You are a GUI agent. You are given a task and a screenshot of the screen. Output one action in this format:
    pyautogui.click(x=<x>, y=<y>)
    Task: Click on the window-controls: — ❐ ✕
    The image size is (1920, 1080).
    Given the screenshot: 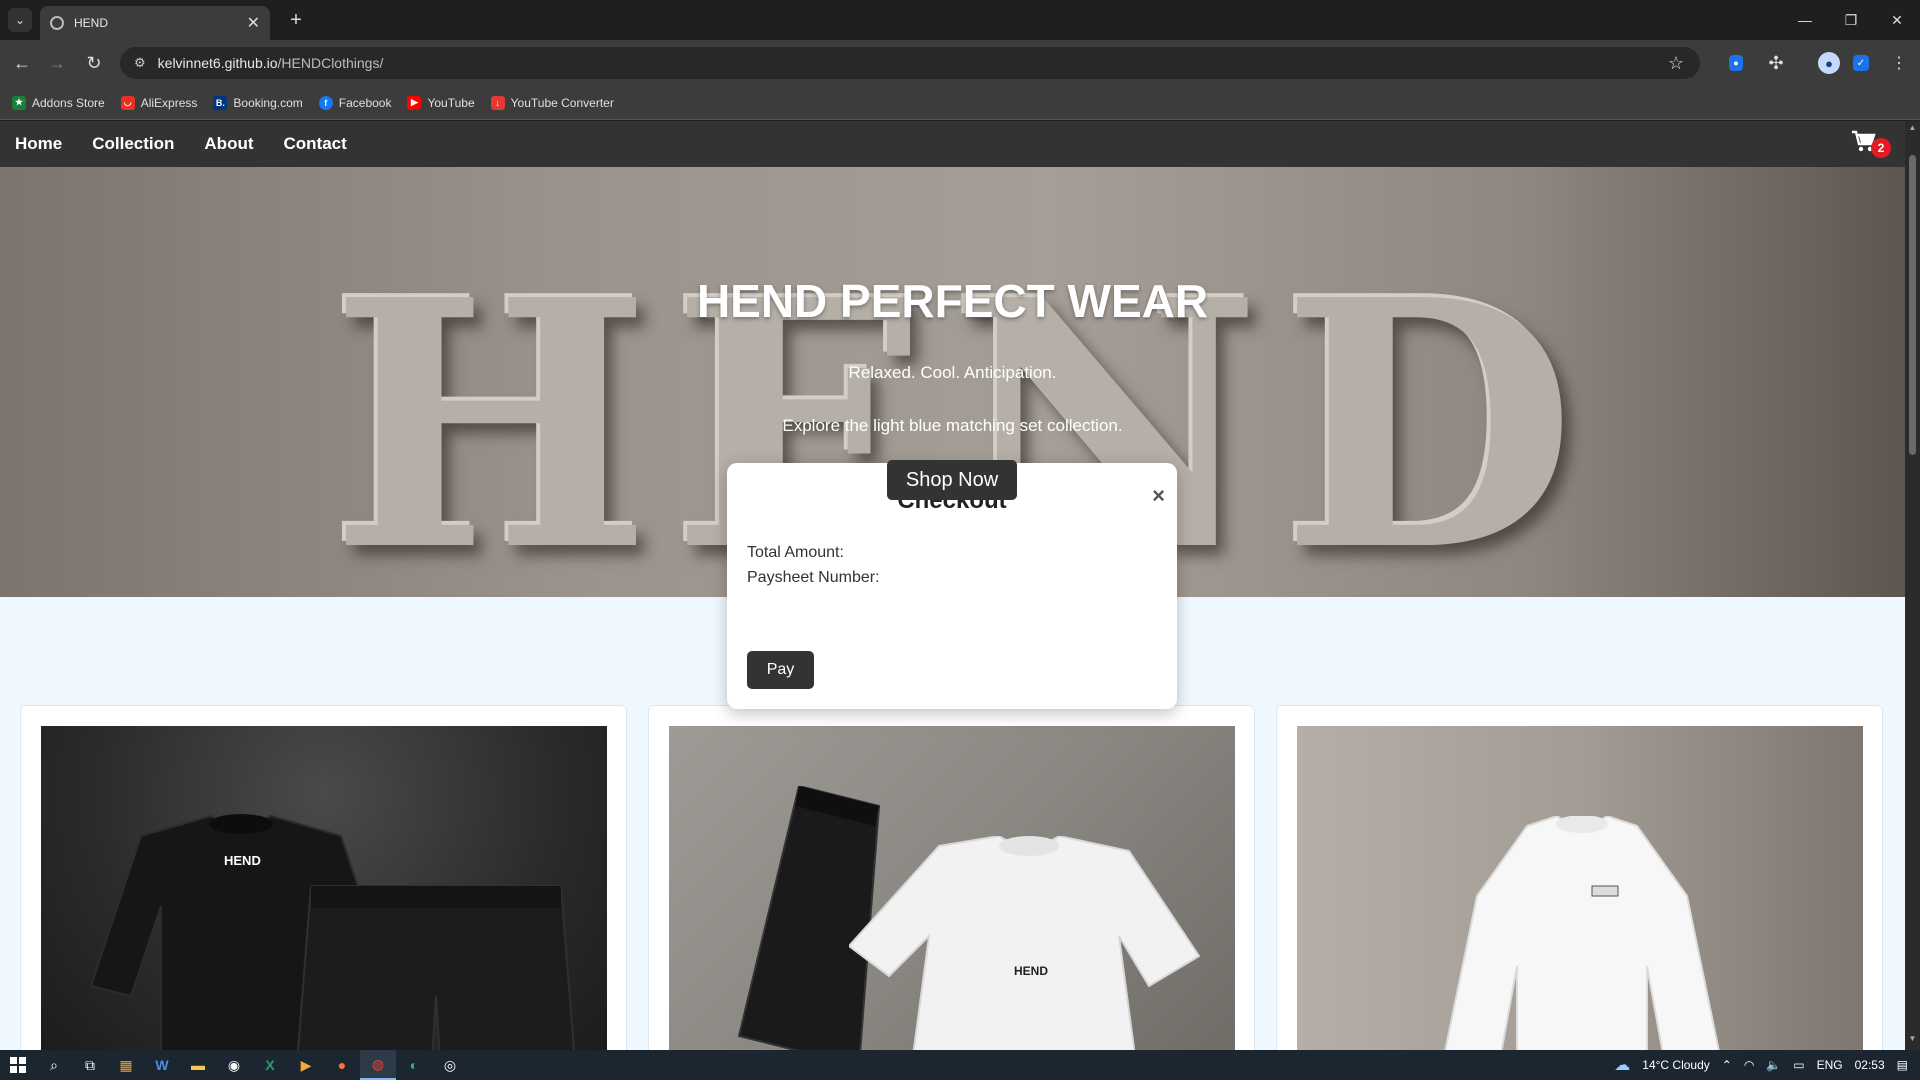 What is the action you would take?
    pyautogui.click(x=1851, y=20)
    